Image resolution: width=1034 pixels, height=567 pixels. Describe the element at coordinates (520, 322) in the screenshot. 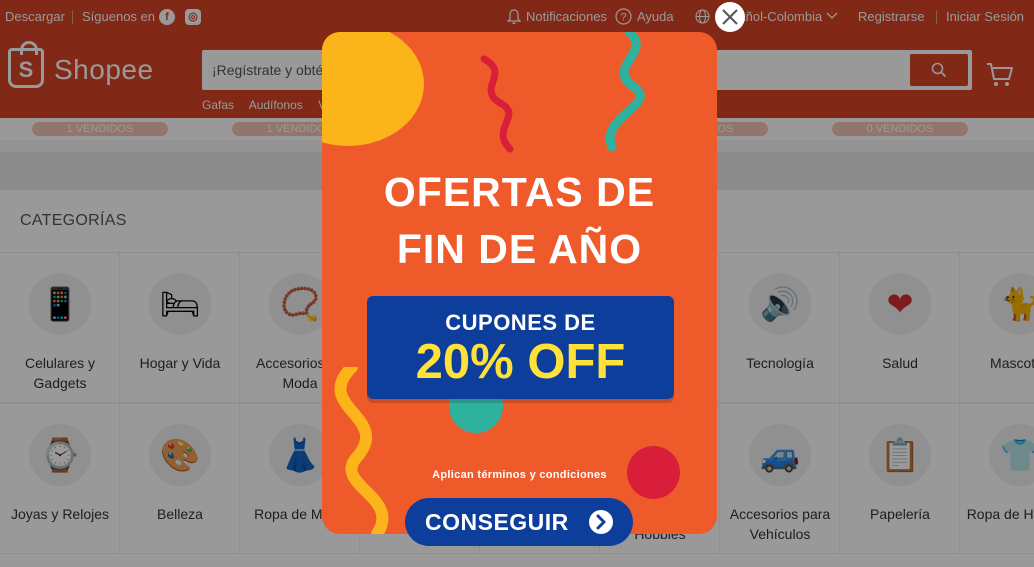

I see `coupon-label: CUPONES DE` at that location.